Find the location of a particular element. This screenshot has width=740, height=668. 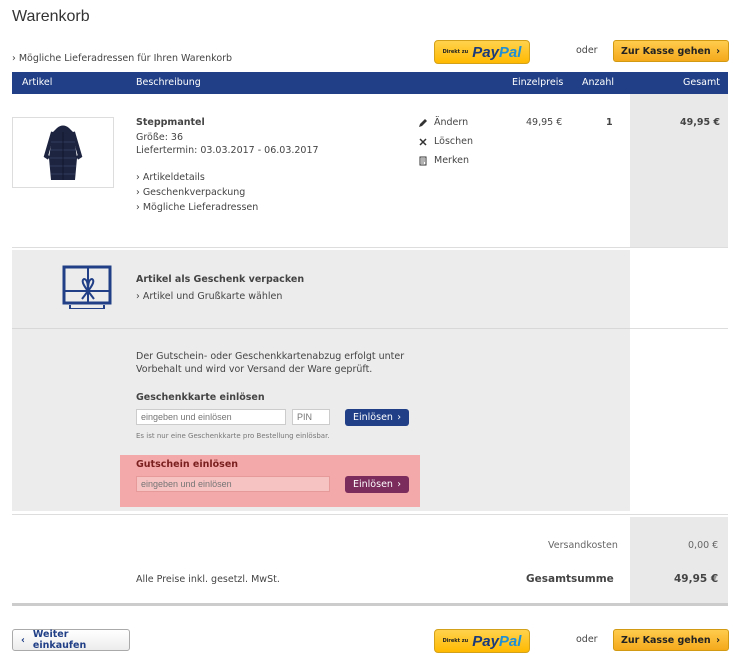

header-gesamt: Gesamt is located at coordinates (701, 82).